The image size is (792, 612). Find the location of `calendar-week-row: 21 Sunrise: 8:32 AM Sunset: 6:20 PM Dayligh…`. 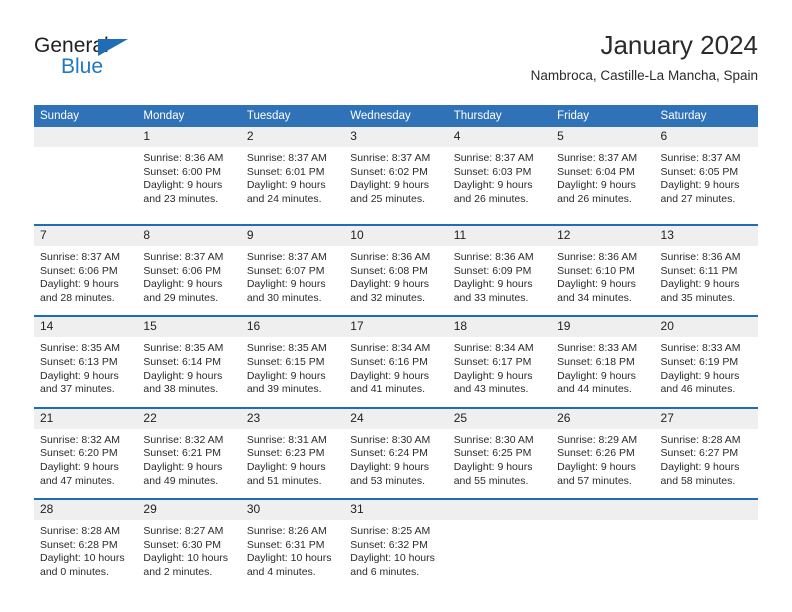

calendar-week-row: 21 Sunrise: 8:32 AM Sunset: 6:20 PM Dayligh… is located at coordinates (396, 453).